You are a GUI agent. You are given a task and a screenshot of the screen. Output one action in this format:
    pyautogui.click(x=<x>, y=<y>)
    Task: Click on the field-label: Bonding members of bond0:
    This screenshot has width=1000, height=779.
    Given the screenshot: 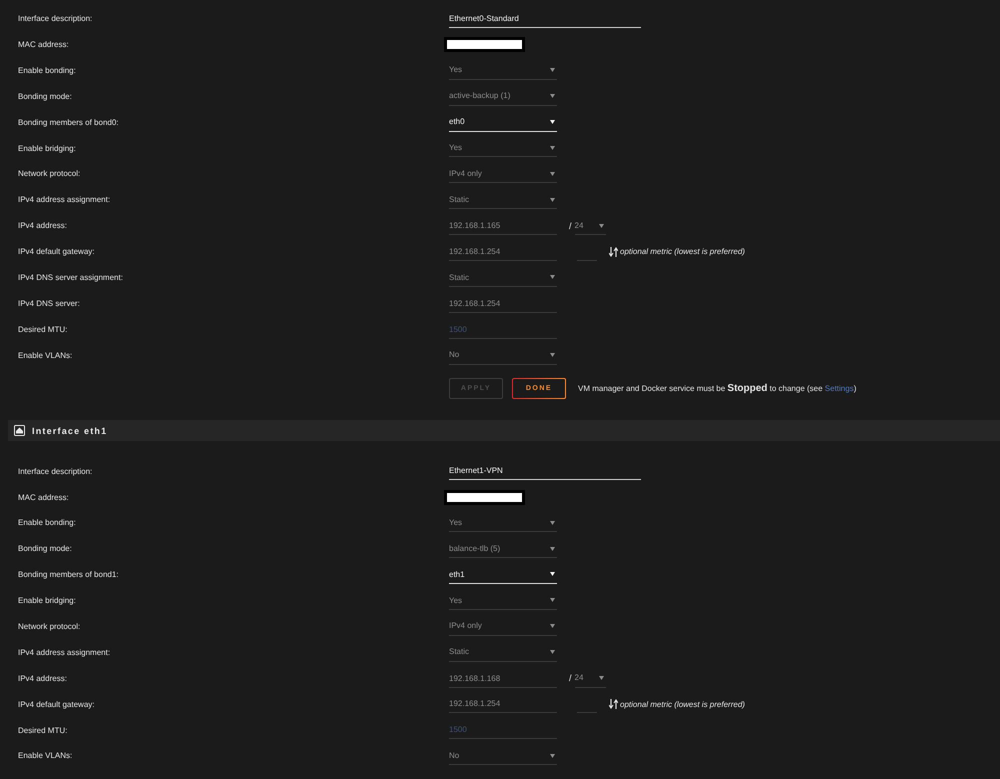 What is the action you would take?
    pyautogui.click(x=69, y=123)
    